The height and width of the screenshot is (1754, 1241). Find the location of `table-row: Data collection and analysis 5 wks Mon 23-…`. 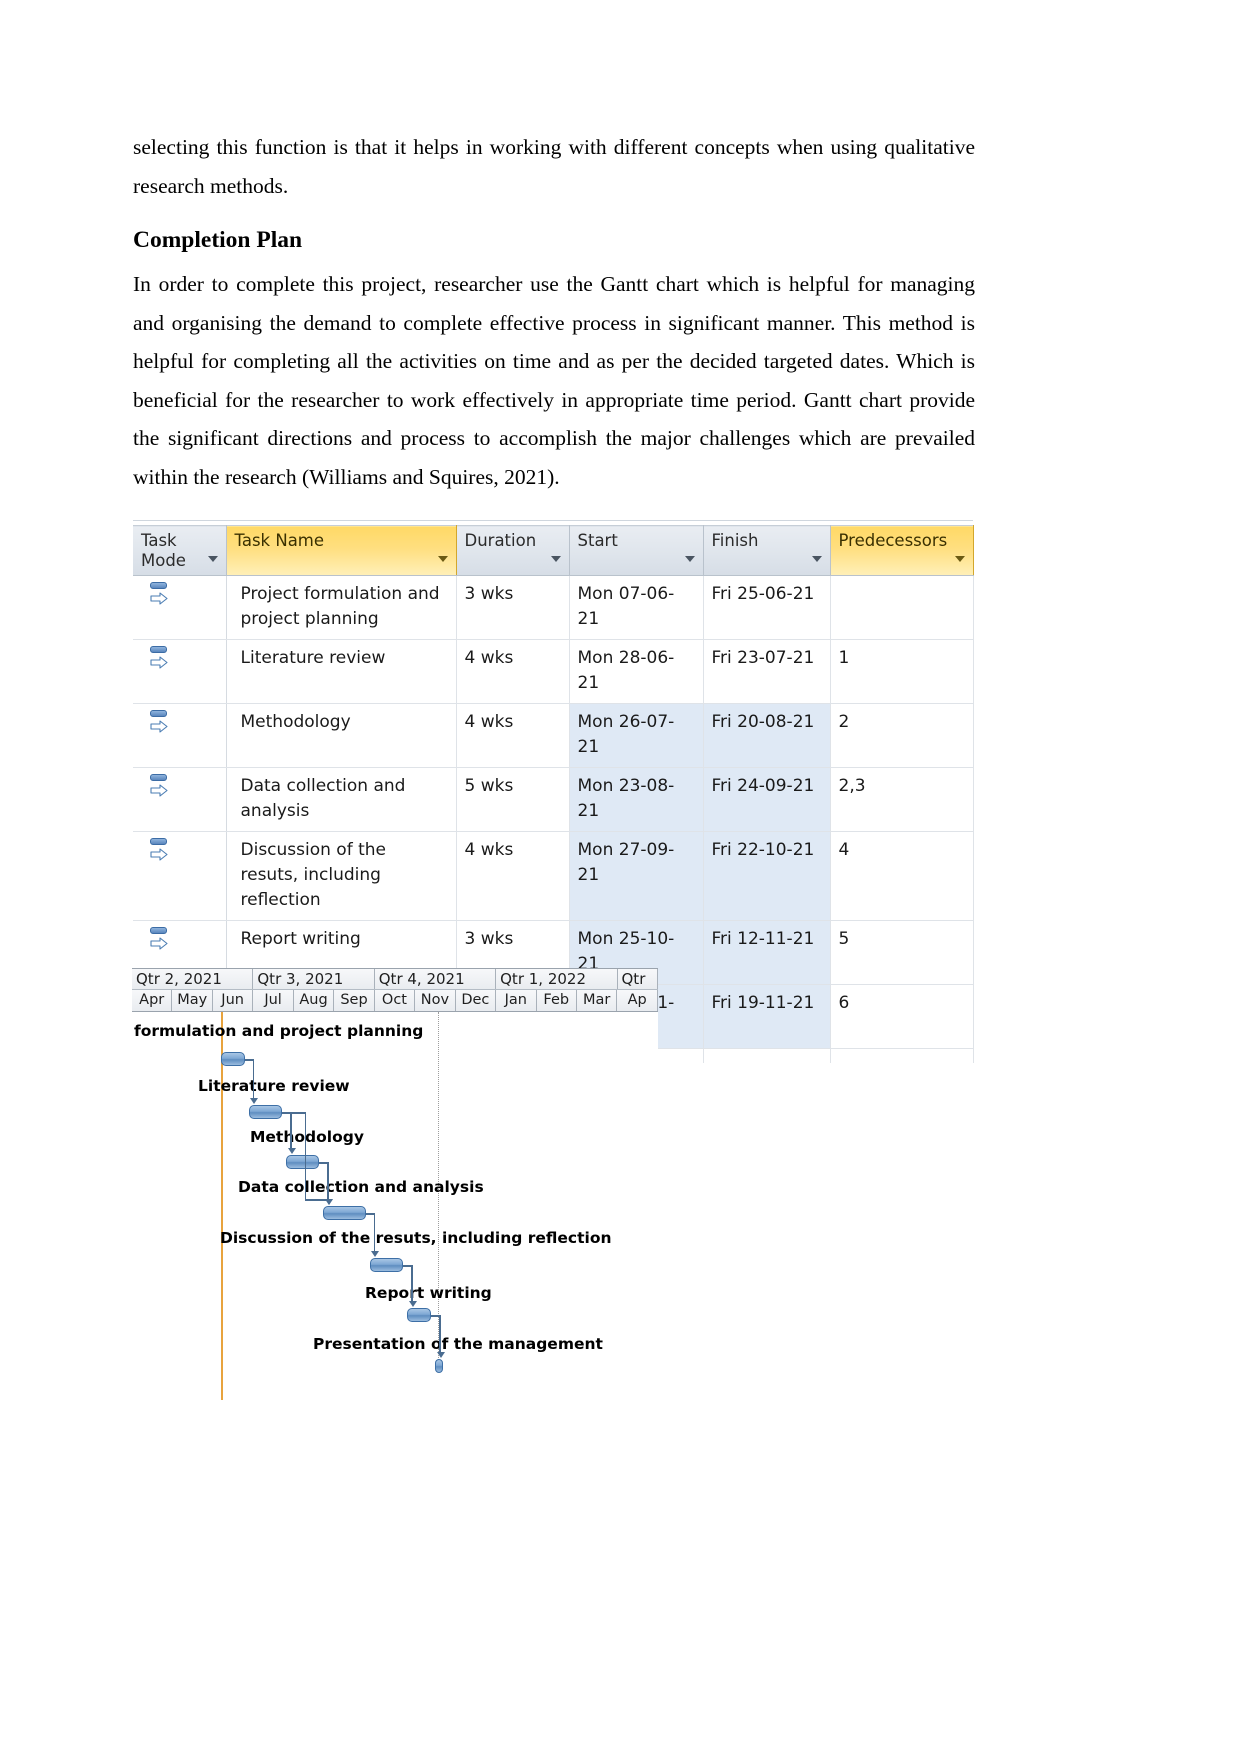

table-row: Data collection and analysis 5 wks Mon 23-… is located at coordinates (553, 799).